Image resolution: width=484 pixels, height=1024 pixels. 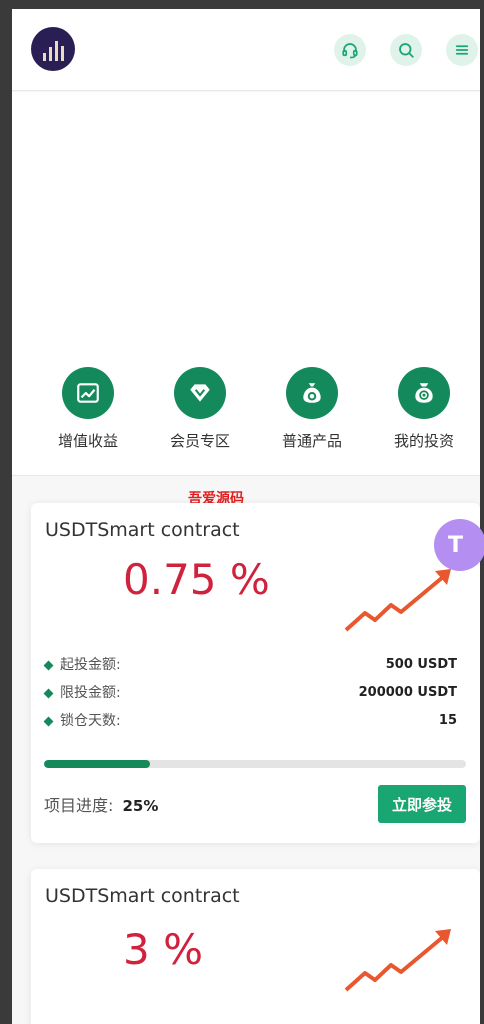 What do you see at coordinates (255, 946) in the screenshot?
I see `product-card: USDTSmart contract 3 %` at bounding box center [255, 946].